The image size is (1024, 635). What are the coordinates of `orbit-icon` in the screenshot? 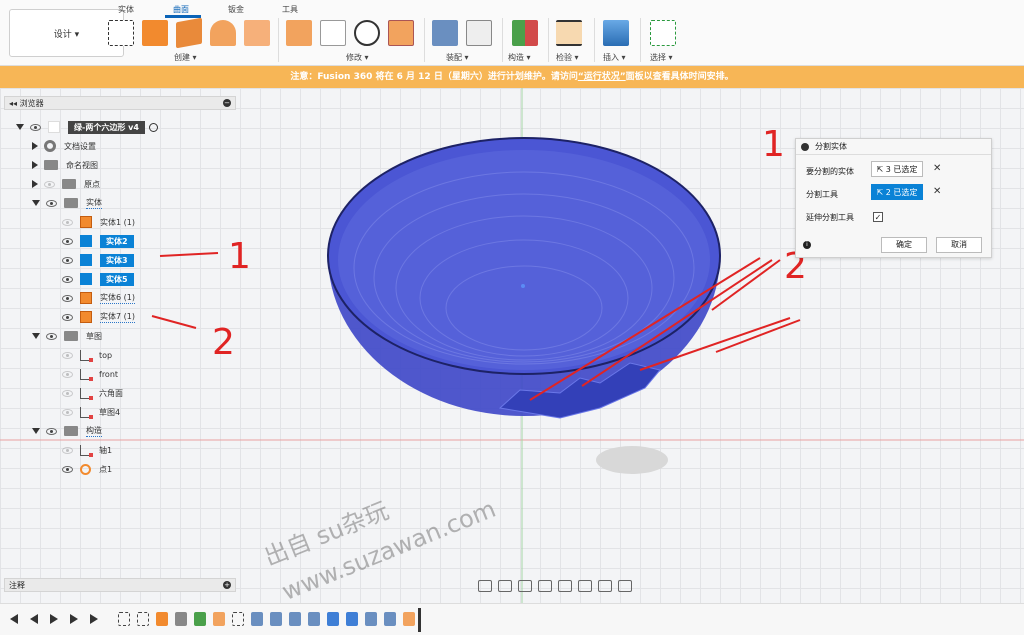 It's located at (485, 586).